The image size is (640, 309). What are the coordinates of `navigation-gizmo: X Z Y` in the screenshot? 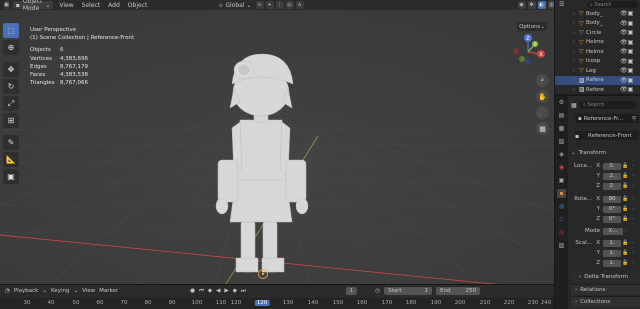 It's located at (528, 51).